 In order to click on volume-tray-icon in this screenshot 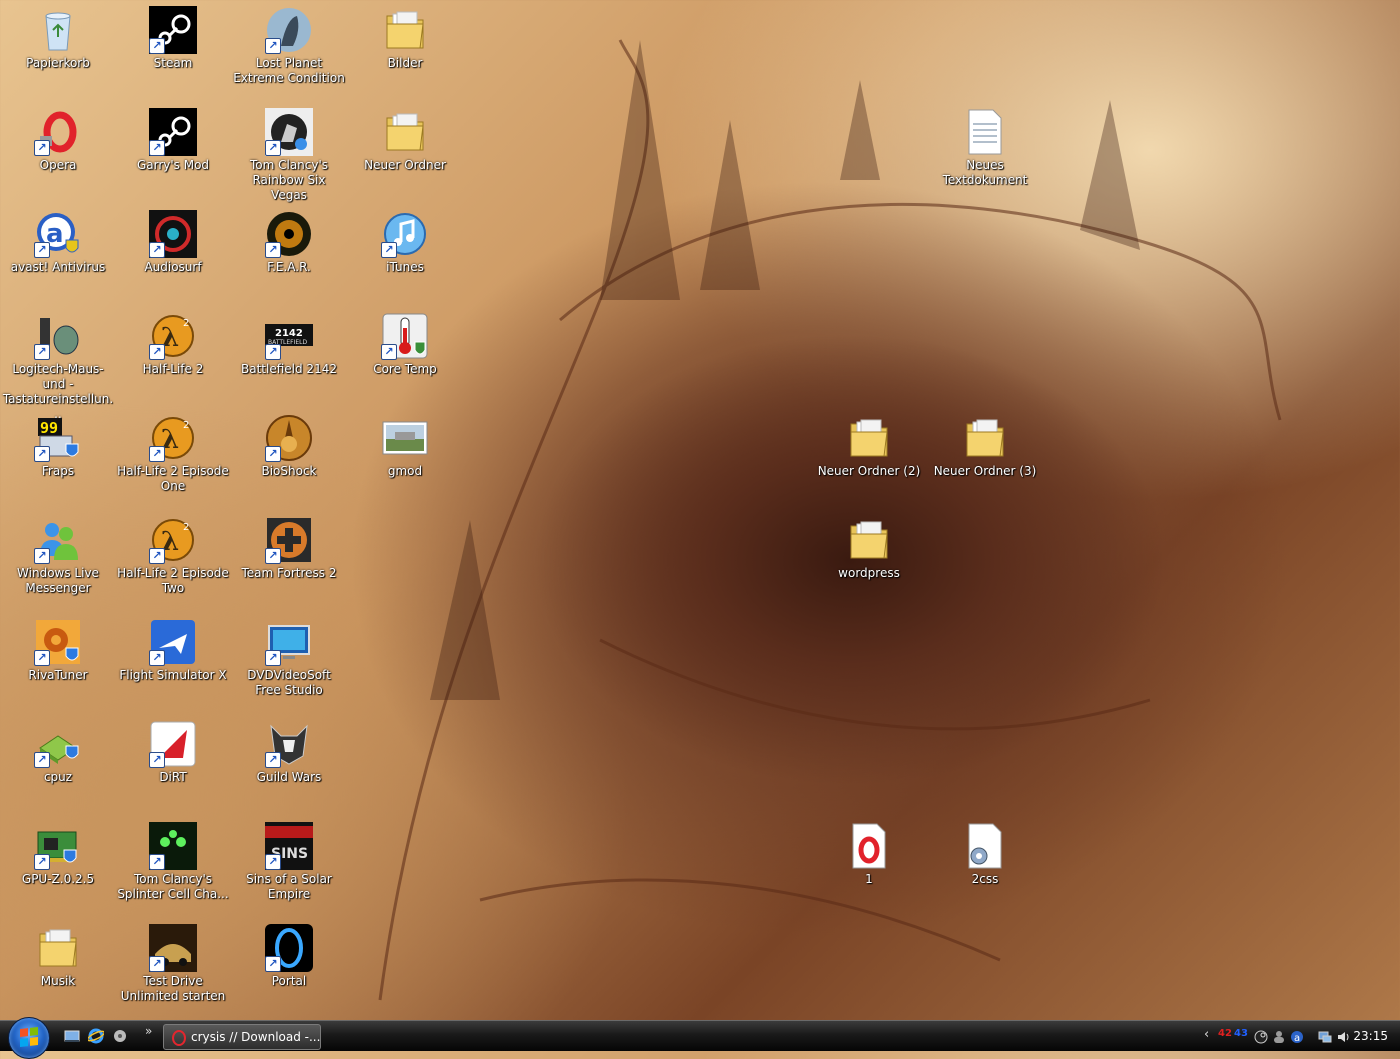, I will do `click(1343, 1036)`.